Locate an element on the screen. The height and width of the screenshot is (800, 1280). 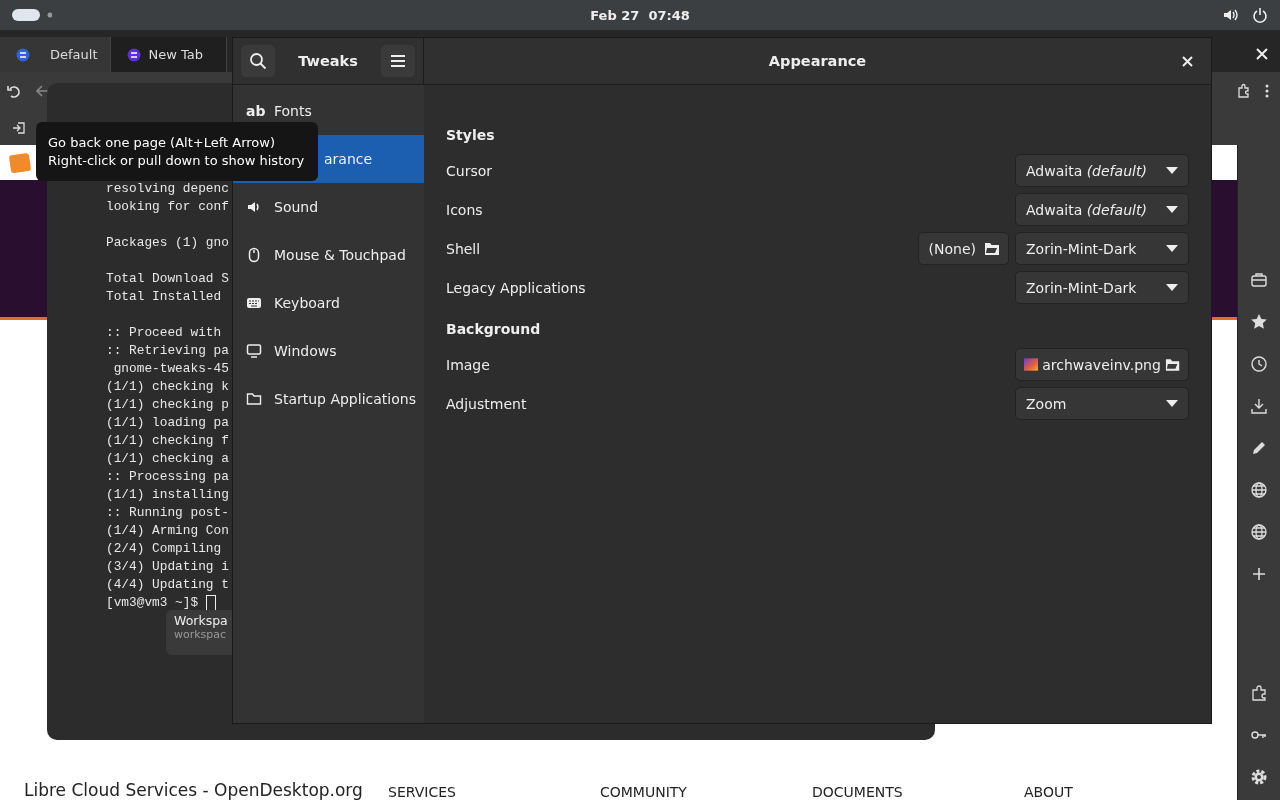
sidebar-item: Mouse & Touchpad is located at coordinates (328, 255).